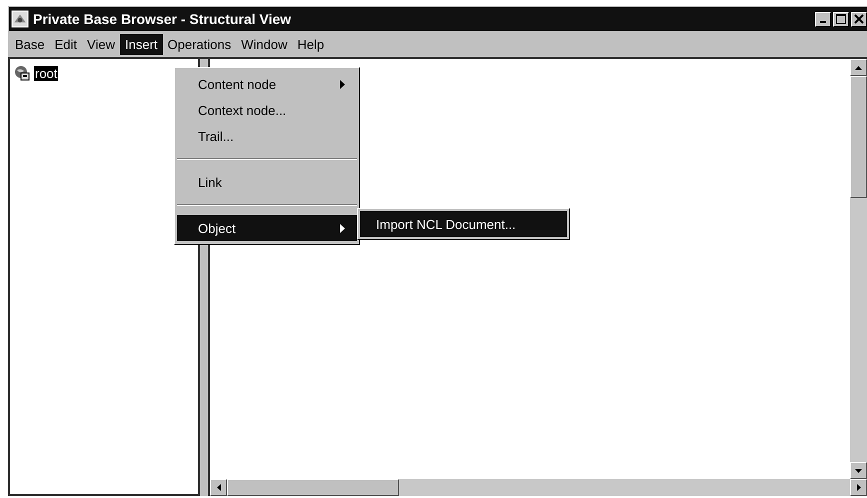  Describe the element at coordinates (823, 19) in the screenshot. I see `minimize-button` at that location.